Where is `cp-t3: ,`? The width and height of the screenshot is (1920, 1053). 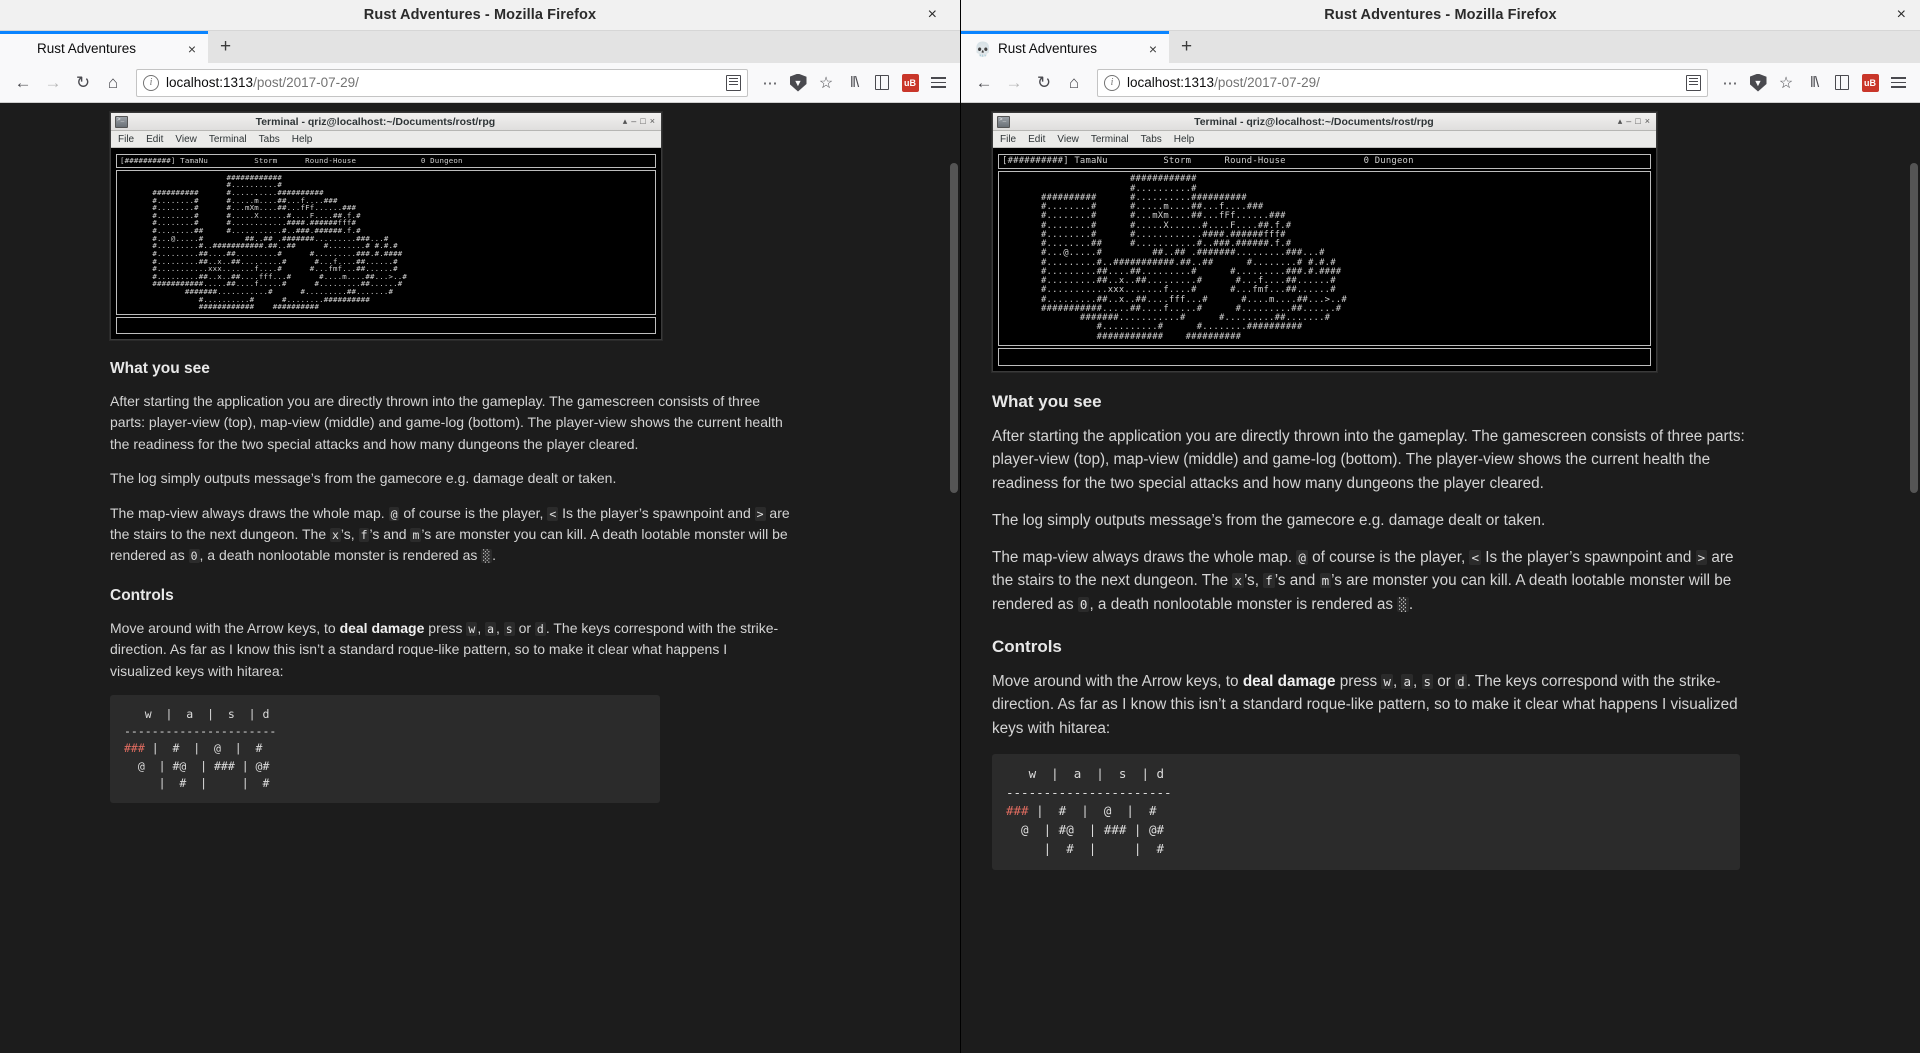 cp-t3: , is located at coordinates (481, 627).